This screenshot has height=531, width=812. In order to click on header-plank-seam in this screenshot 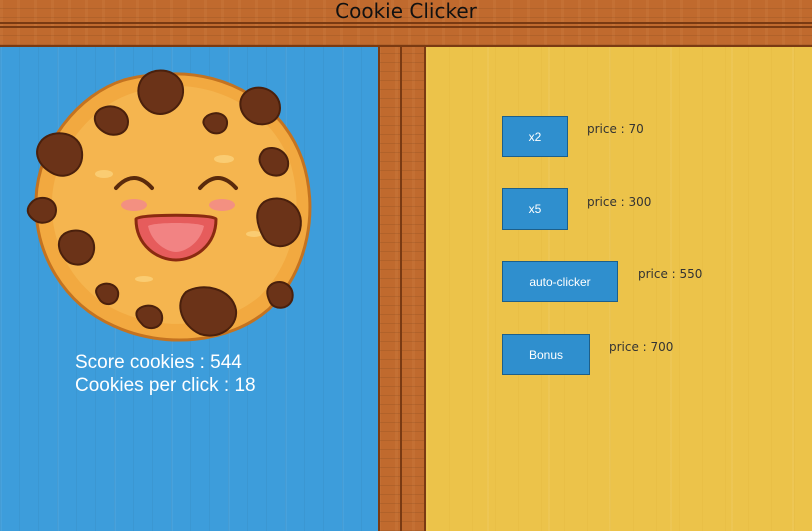, I will do `click(406, 27)`.